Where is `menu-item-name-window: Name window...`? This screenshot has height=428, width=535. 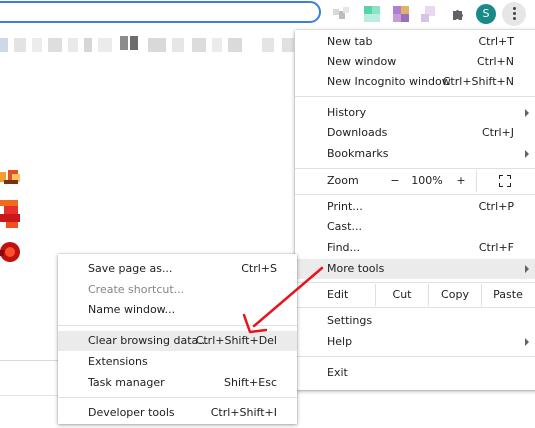
menu-item-name-window: Name window... is located at coordinates (177, 310).